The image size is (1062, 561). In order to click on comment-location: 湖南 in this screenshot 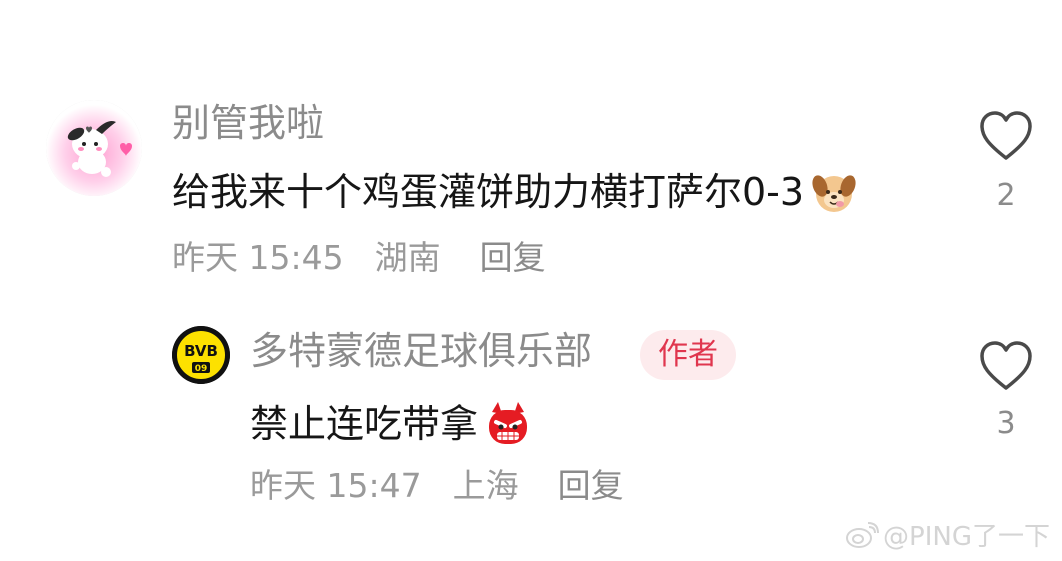, I will do `click(407, 257)`.